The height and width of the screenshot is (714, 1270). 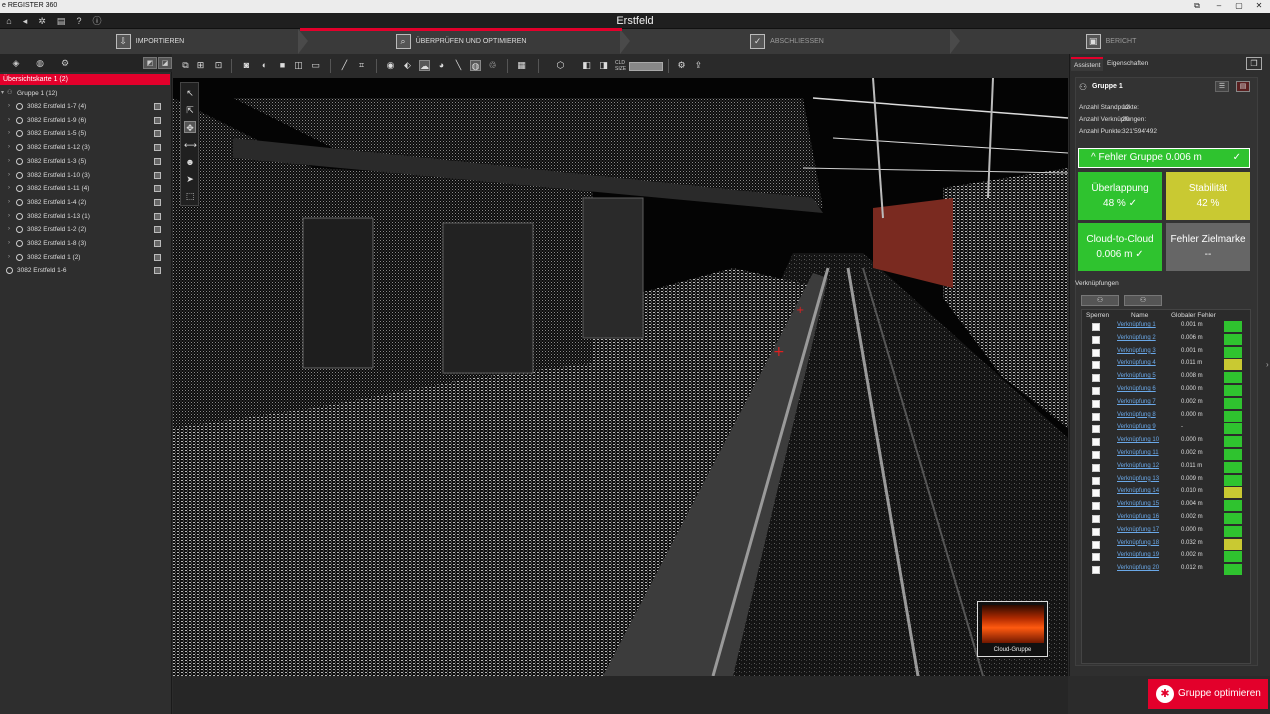 I want to click on filter-icon: ◪, so click(x=165, y=63).